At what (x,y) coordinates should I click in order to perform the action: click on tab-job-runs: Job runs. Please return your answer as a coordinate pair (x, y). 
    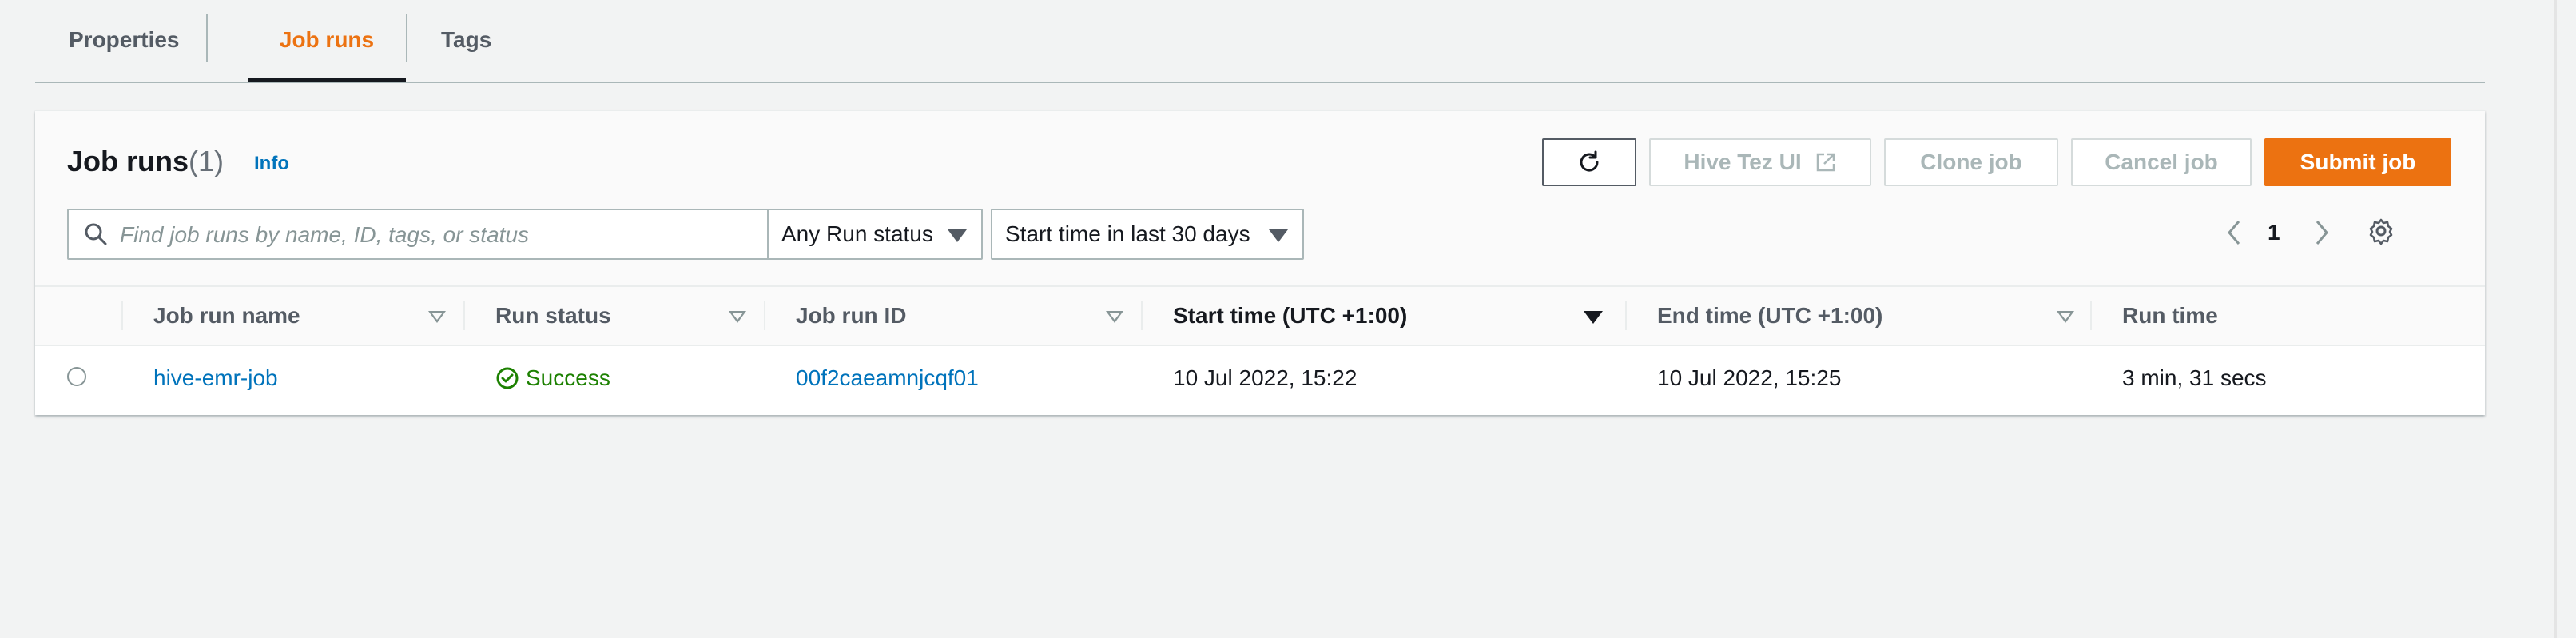
    Looking at the image, I should click on (327, 41).